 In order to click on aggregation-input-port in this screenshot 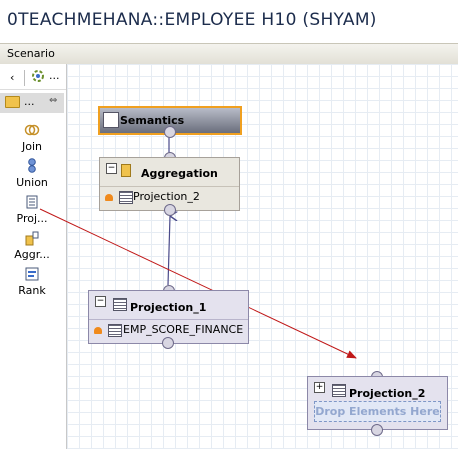, I will do `click(170, 210)`.